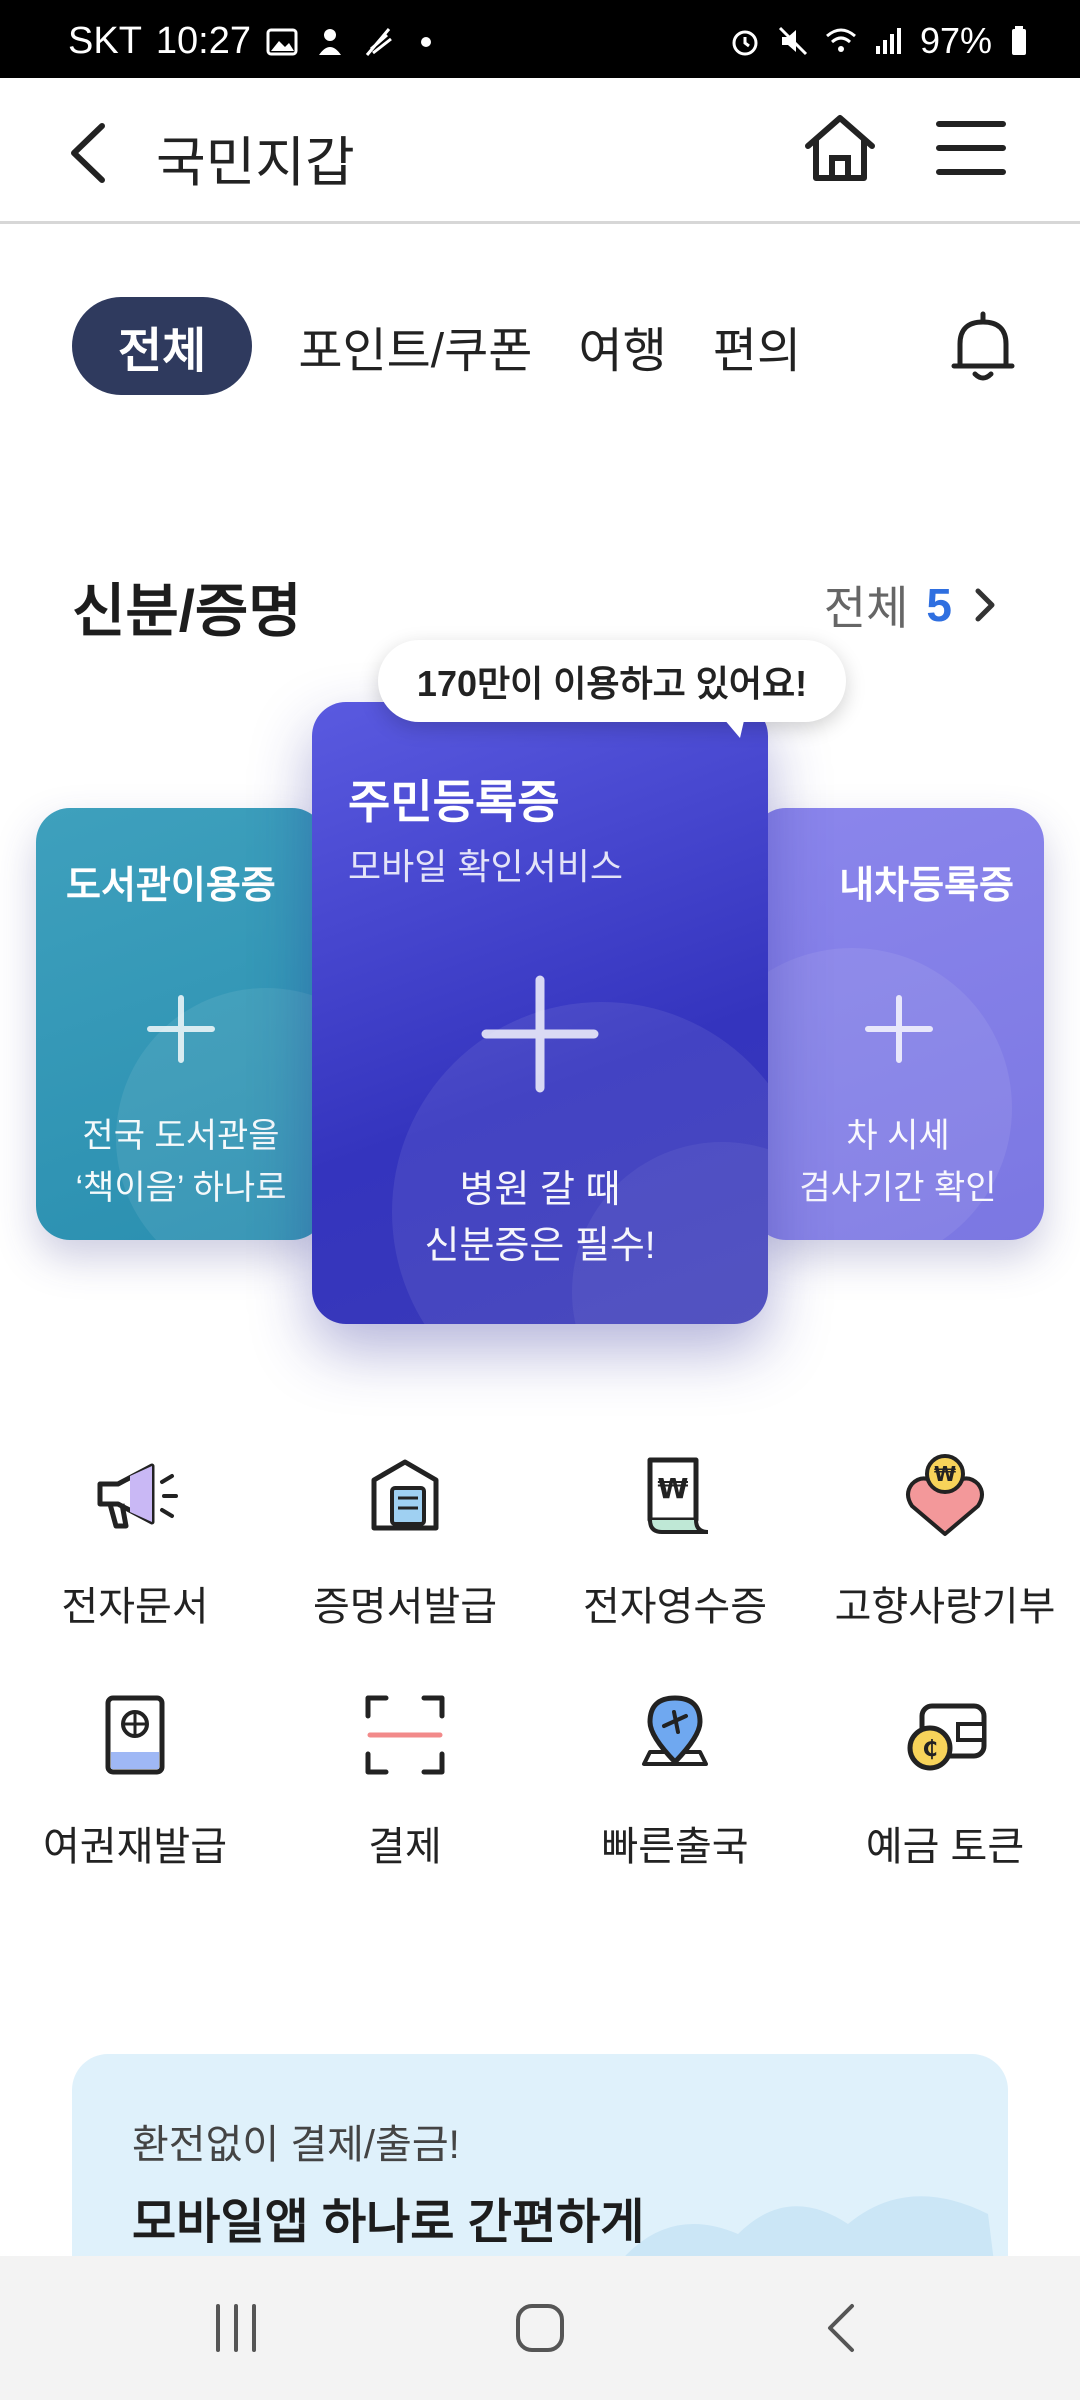 Image resolution: width=1080 pixels, height=2400 pixels. What do you see at coordinates (181, 1162) in the screenshot?
I see `card-description: 전국 도서관을 ‘책이음’ 하나로` at bounding box center [181, 1162].